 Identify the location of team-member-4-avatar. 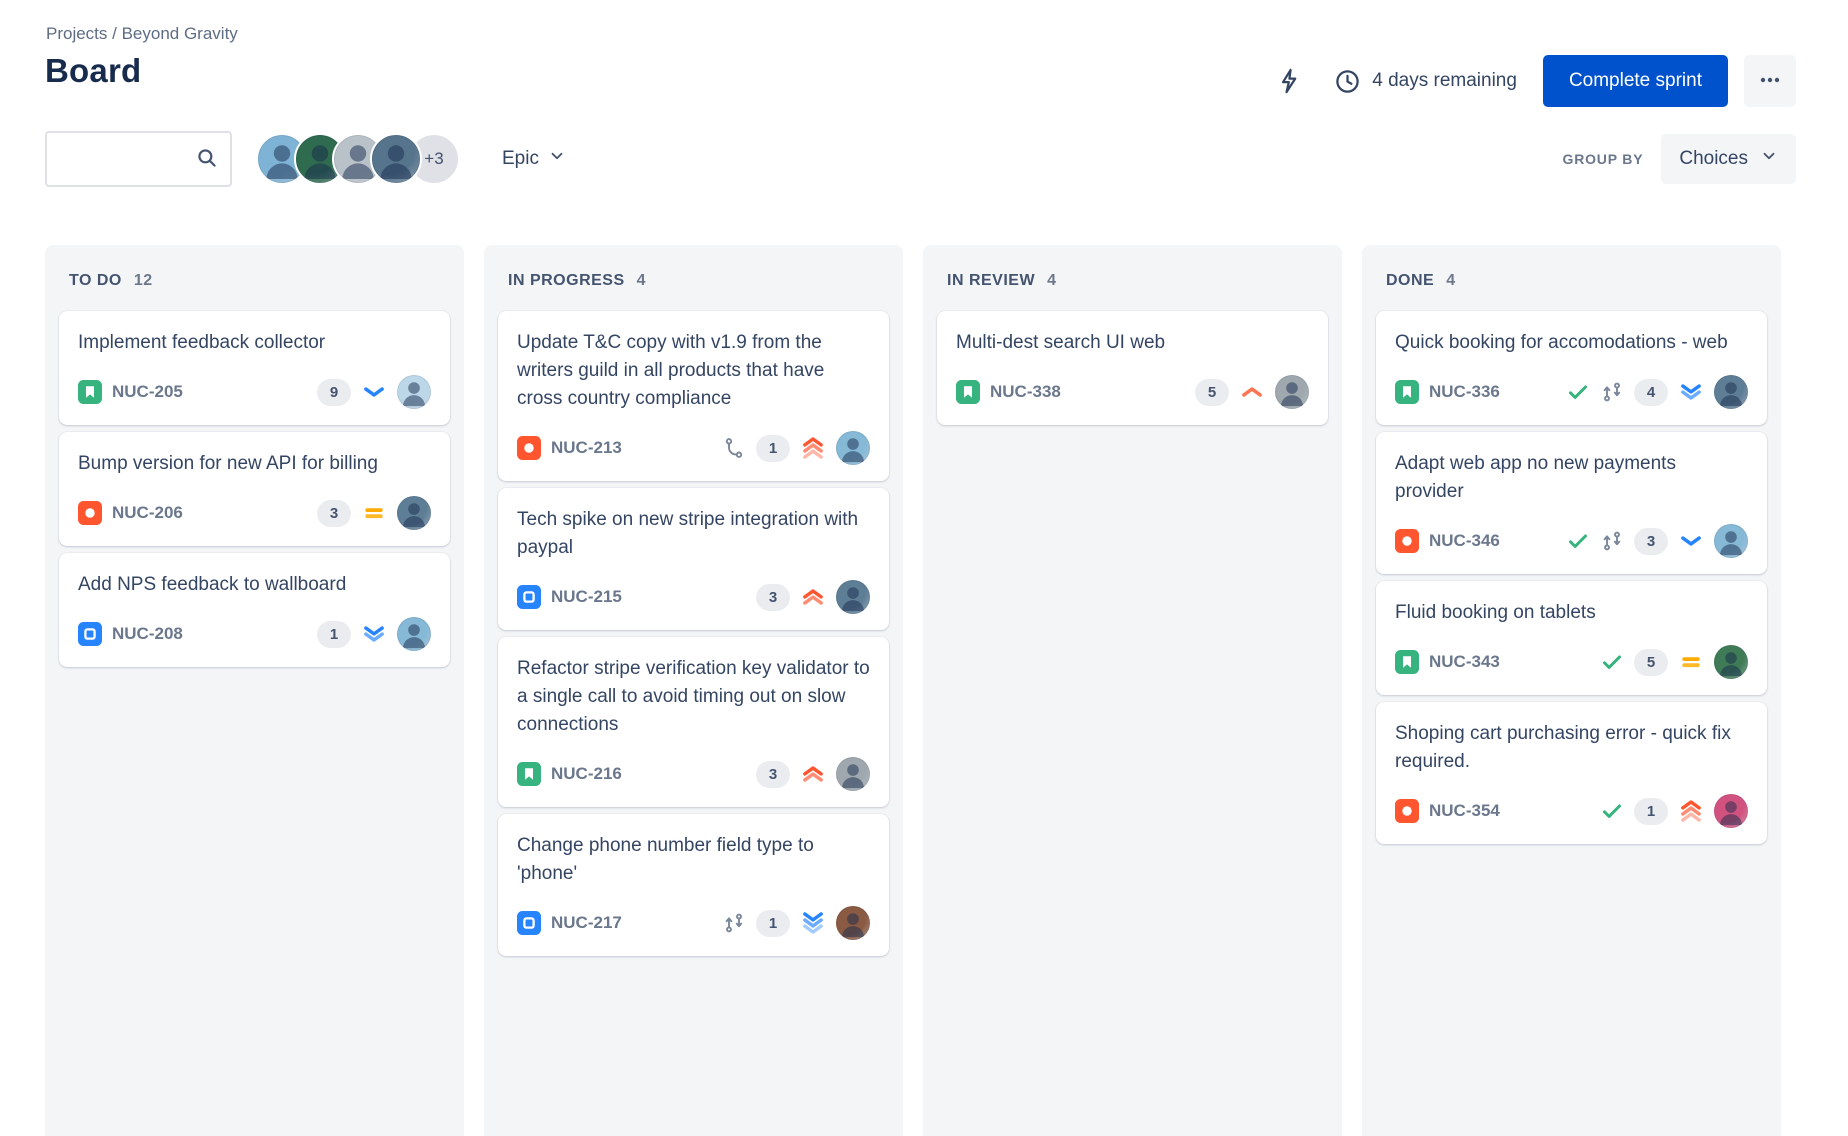
(396, 159).